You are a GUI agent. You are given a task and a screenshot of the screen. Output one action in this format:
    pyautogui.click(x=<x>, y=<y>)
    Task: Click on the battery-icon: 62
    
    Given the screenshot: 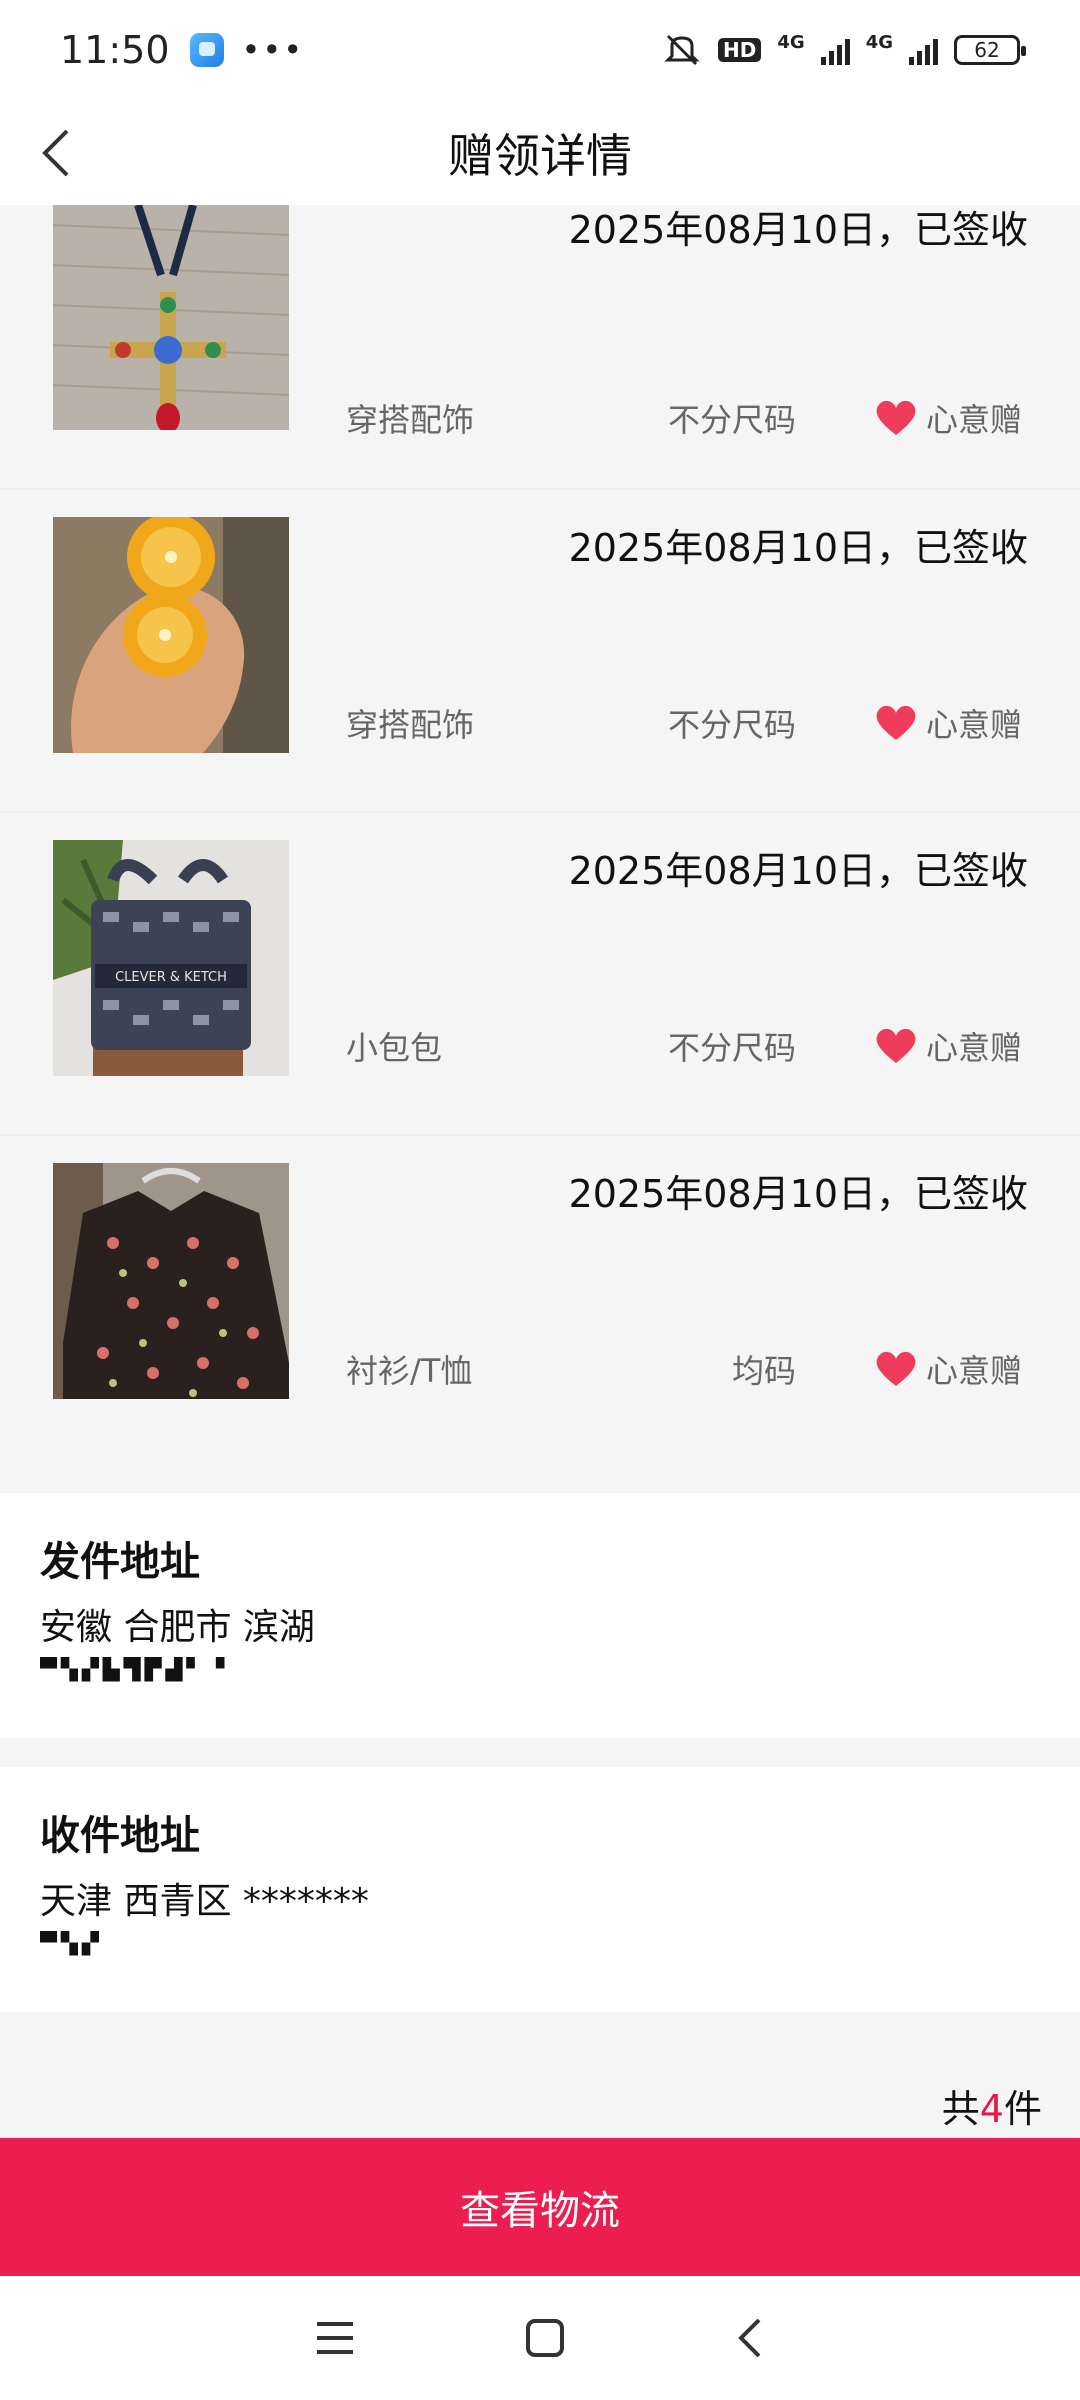 What is the action you would take?
    pyautogui.click(x=990, y=50)
    